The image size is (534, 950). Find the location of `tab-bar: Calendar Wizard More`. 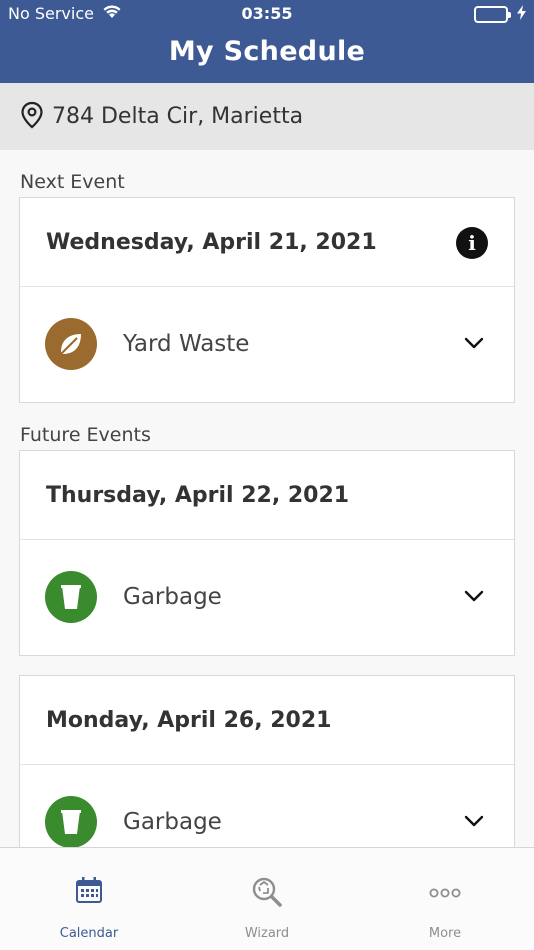

tab-bar: Calendar Wizard More is located at coordinates (267, 898).